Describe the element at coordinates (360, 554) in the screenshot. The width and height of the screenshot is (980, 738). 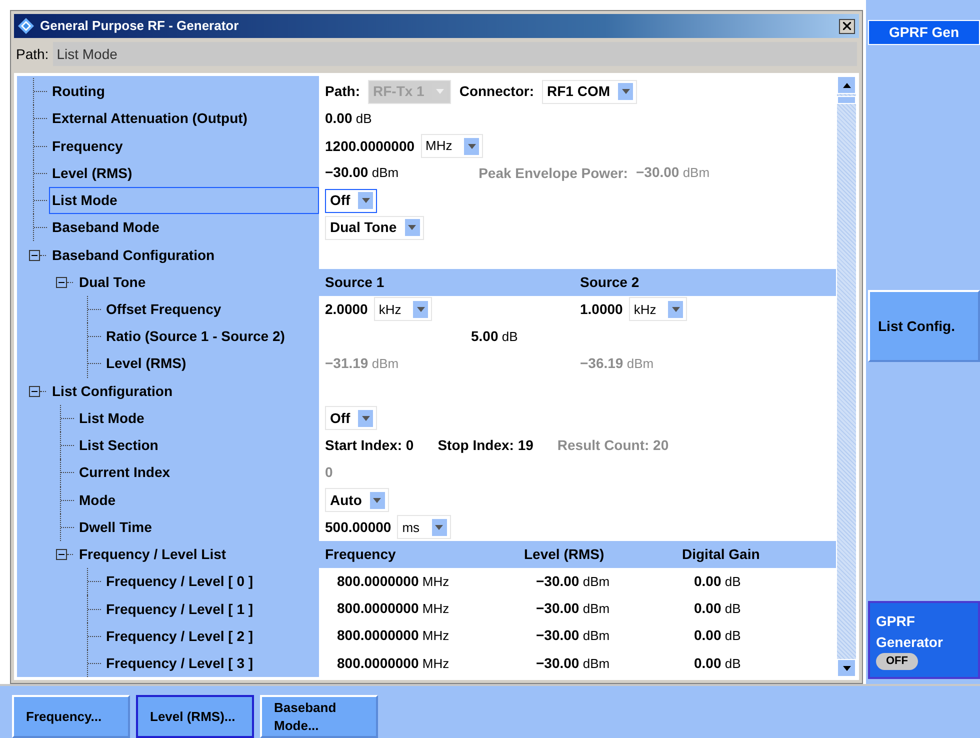
I see `field-label: Frequency` at that location.